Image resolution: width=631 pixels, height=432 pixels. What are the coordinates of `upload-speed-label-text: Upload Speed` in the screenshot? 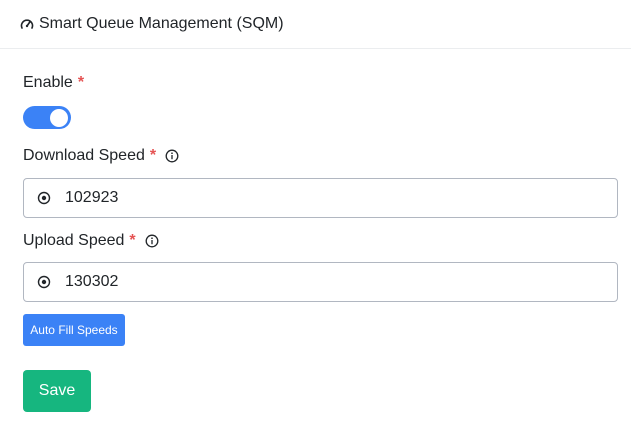 It's located at (74, 240).